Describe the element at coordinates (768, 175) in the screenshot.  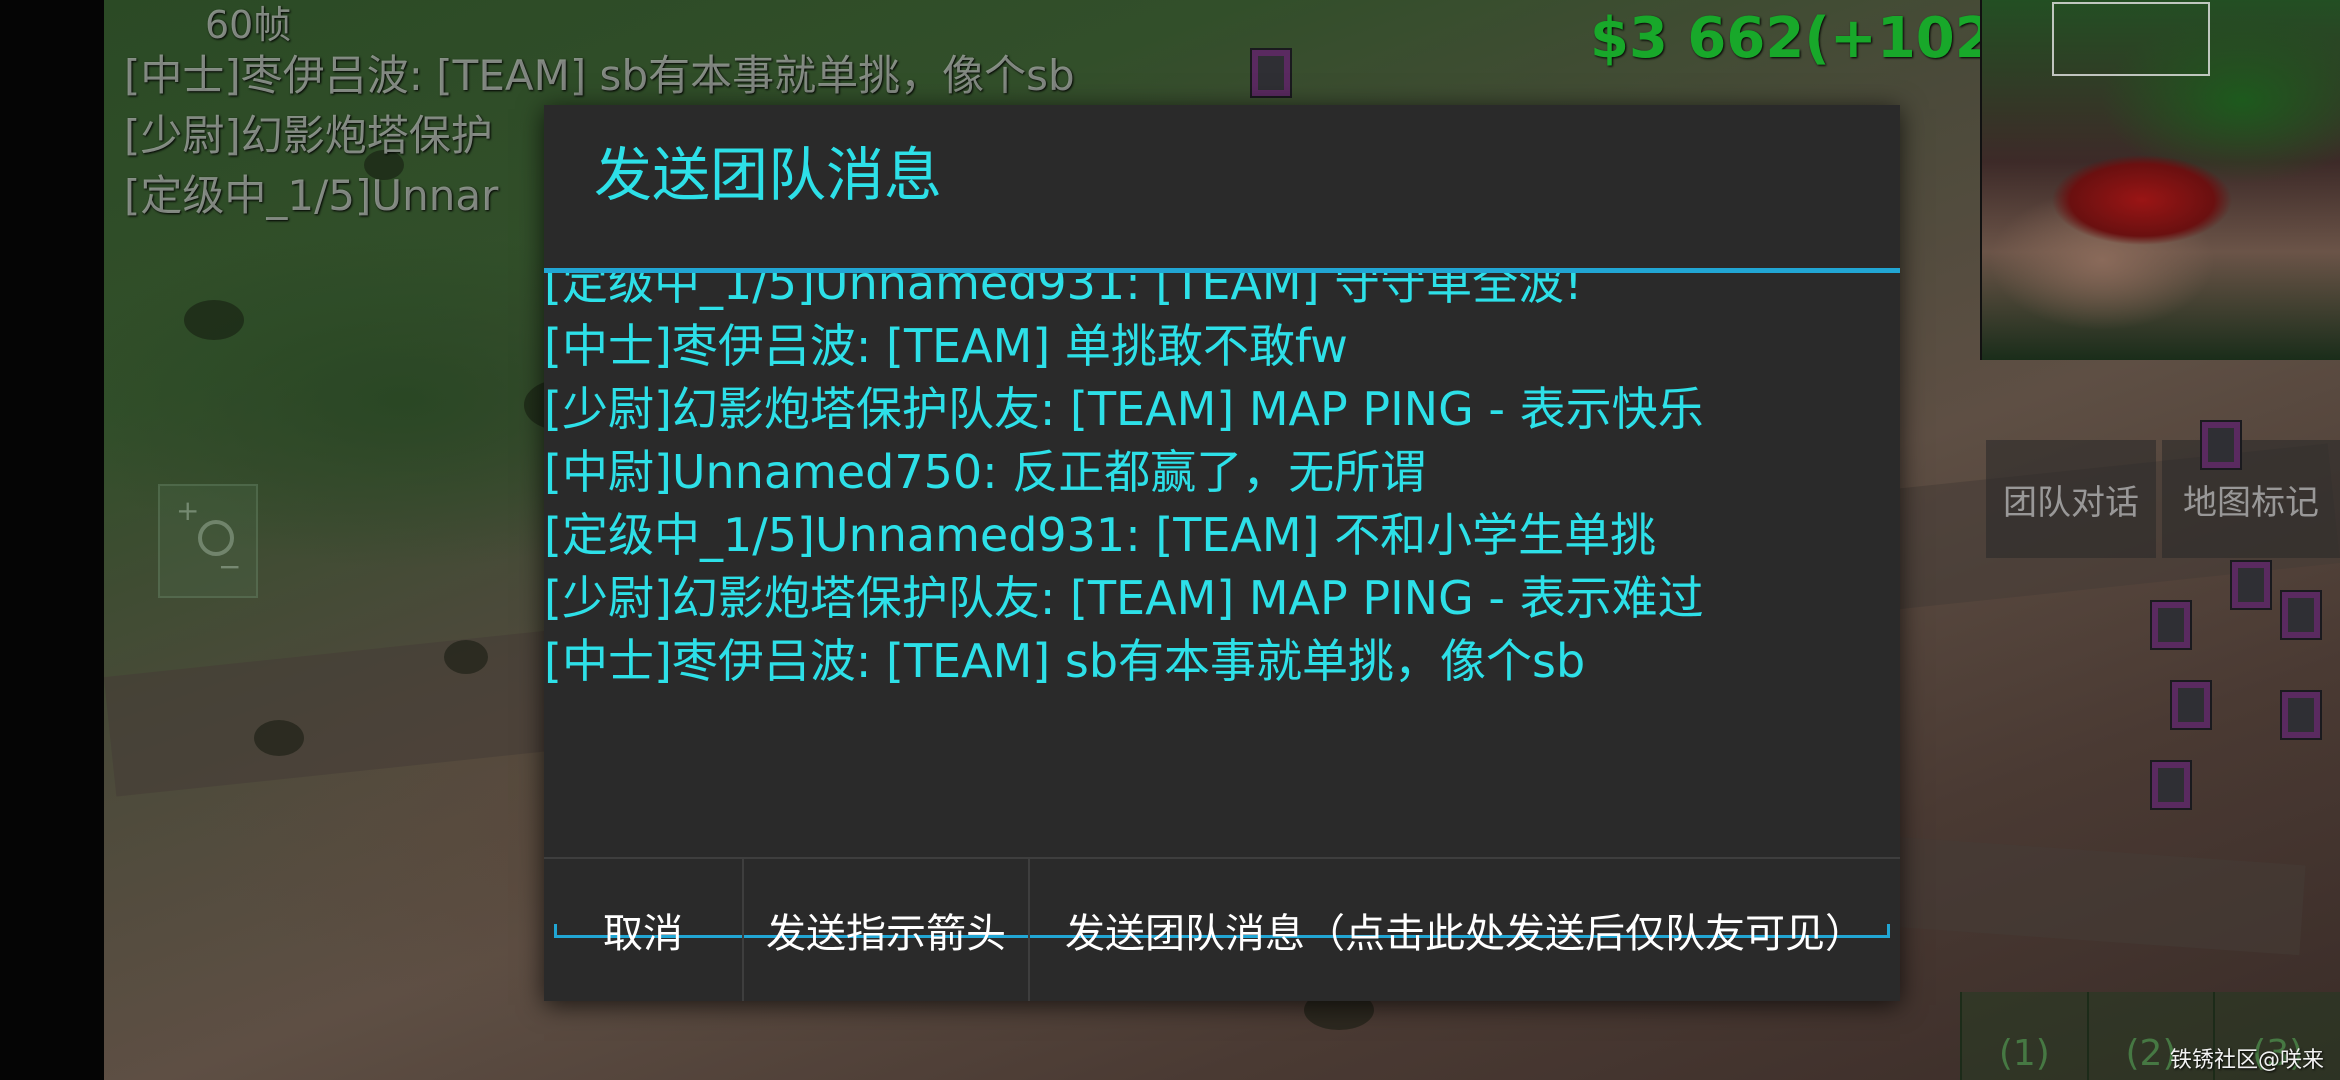
I see `dialog-title: 发送团队消息` at that location.